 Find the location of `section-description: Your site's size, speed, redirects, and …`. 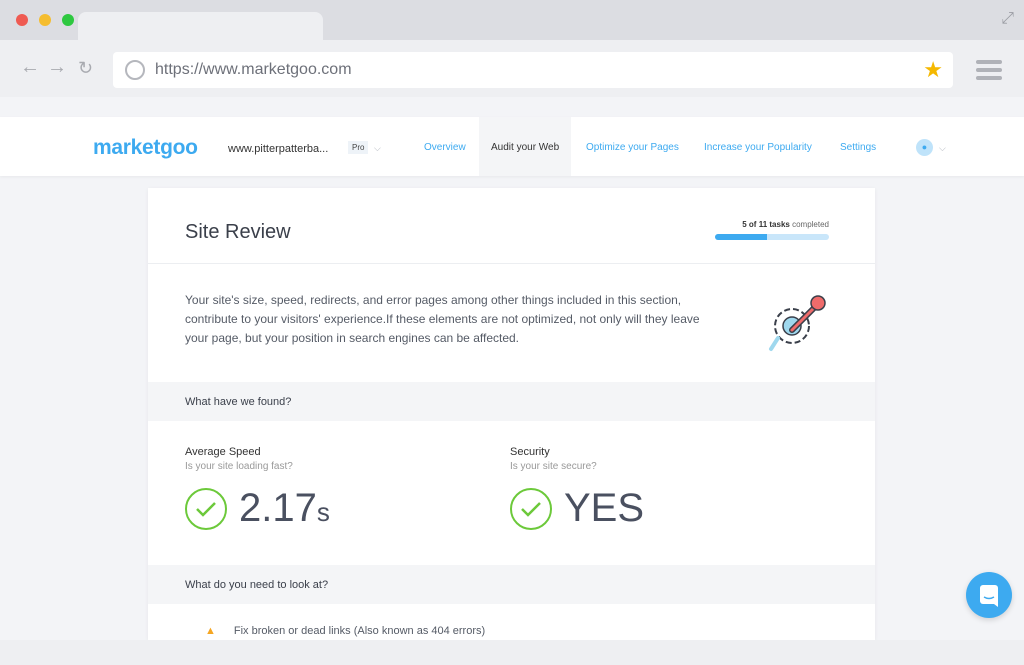

section-description: Your site's size, speed, redirects, and … is located at coordinates (442, 319).